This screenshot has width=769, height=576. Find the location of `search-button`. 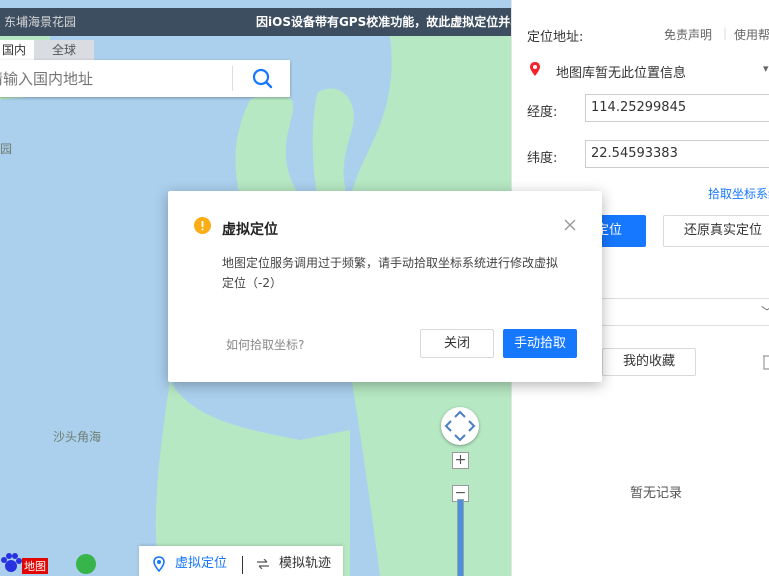

search-button is located at coordinates (263, 79).